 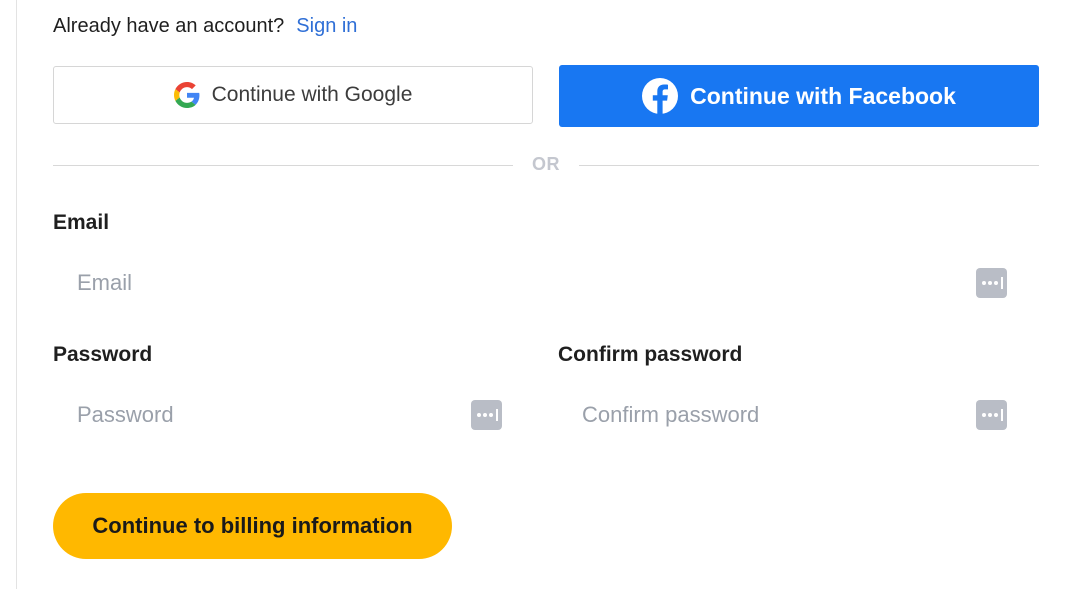 I want to click on continue-with-facebook-button: Continue with Facebook, so click(x=799, y=96).